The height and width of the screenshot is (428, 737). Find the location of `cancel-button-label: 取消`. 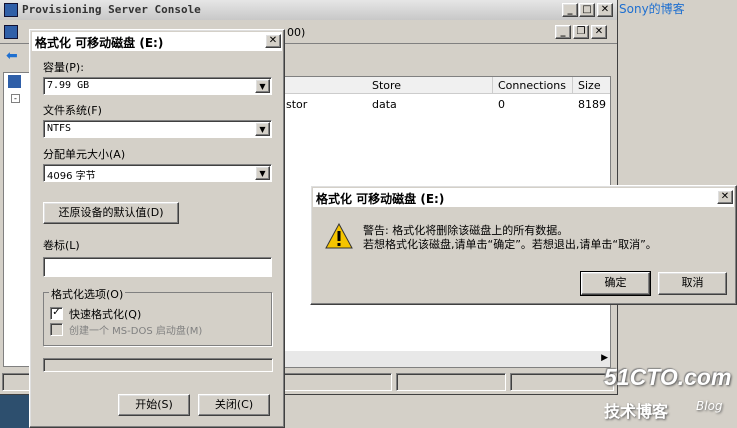

cancel-button-label: 取消 is located at coordinates (692, 282).